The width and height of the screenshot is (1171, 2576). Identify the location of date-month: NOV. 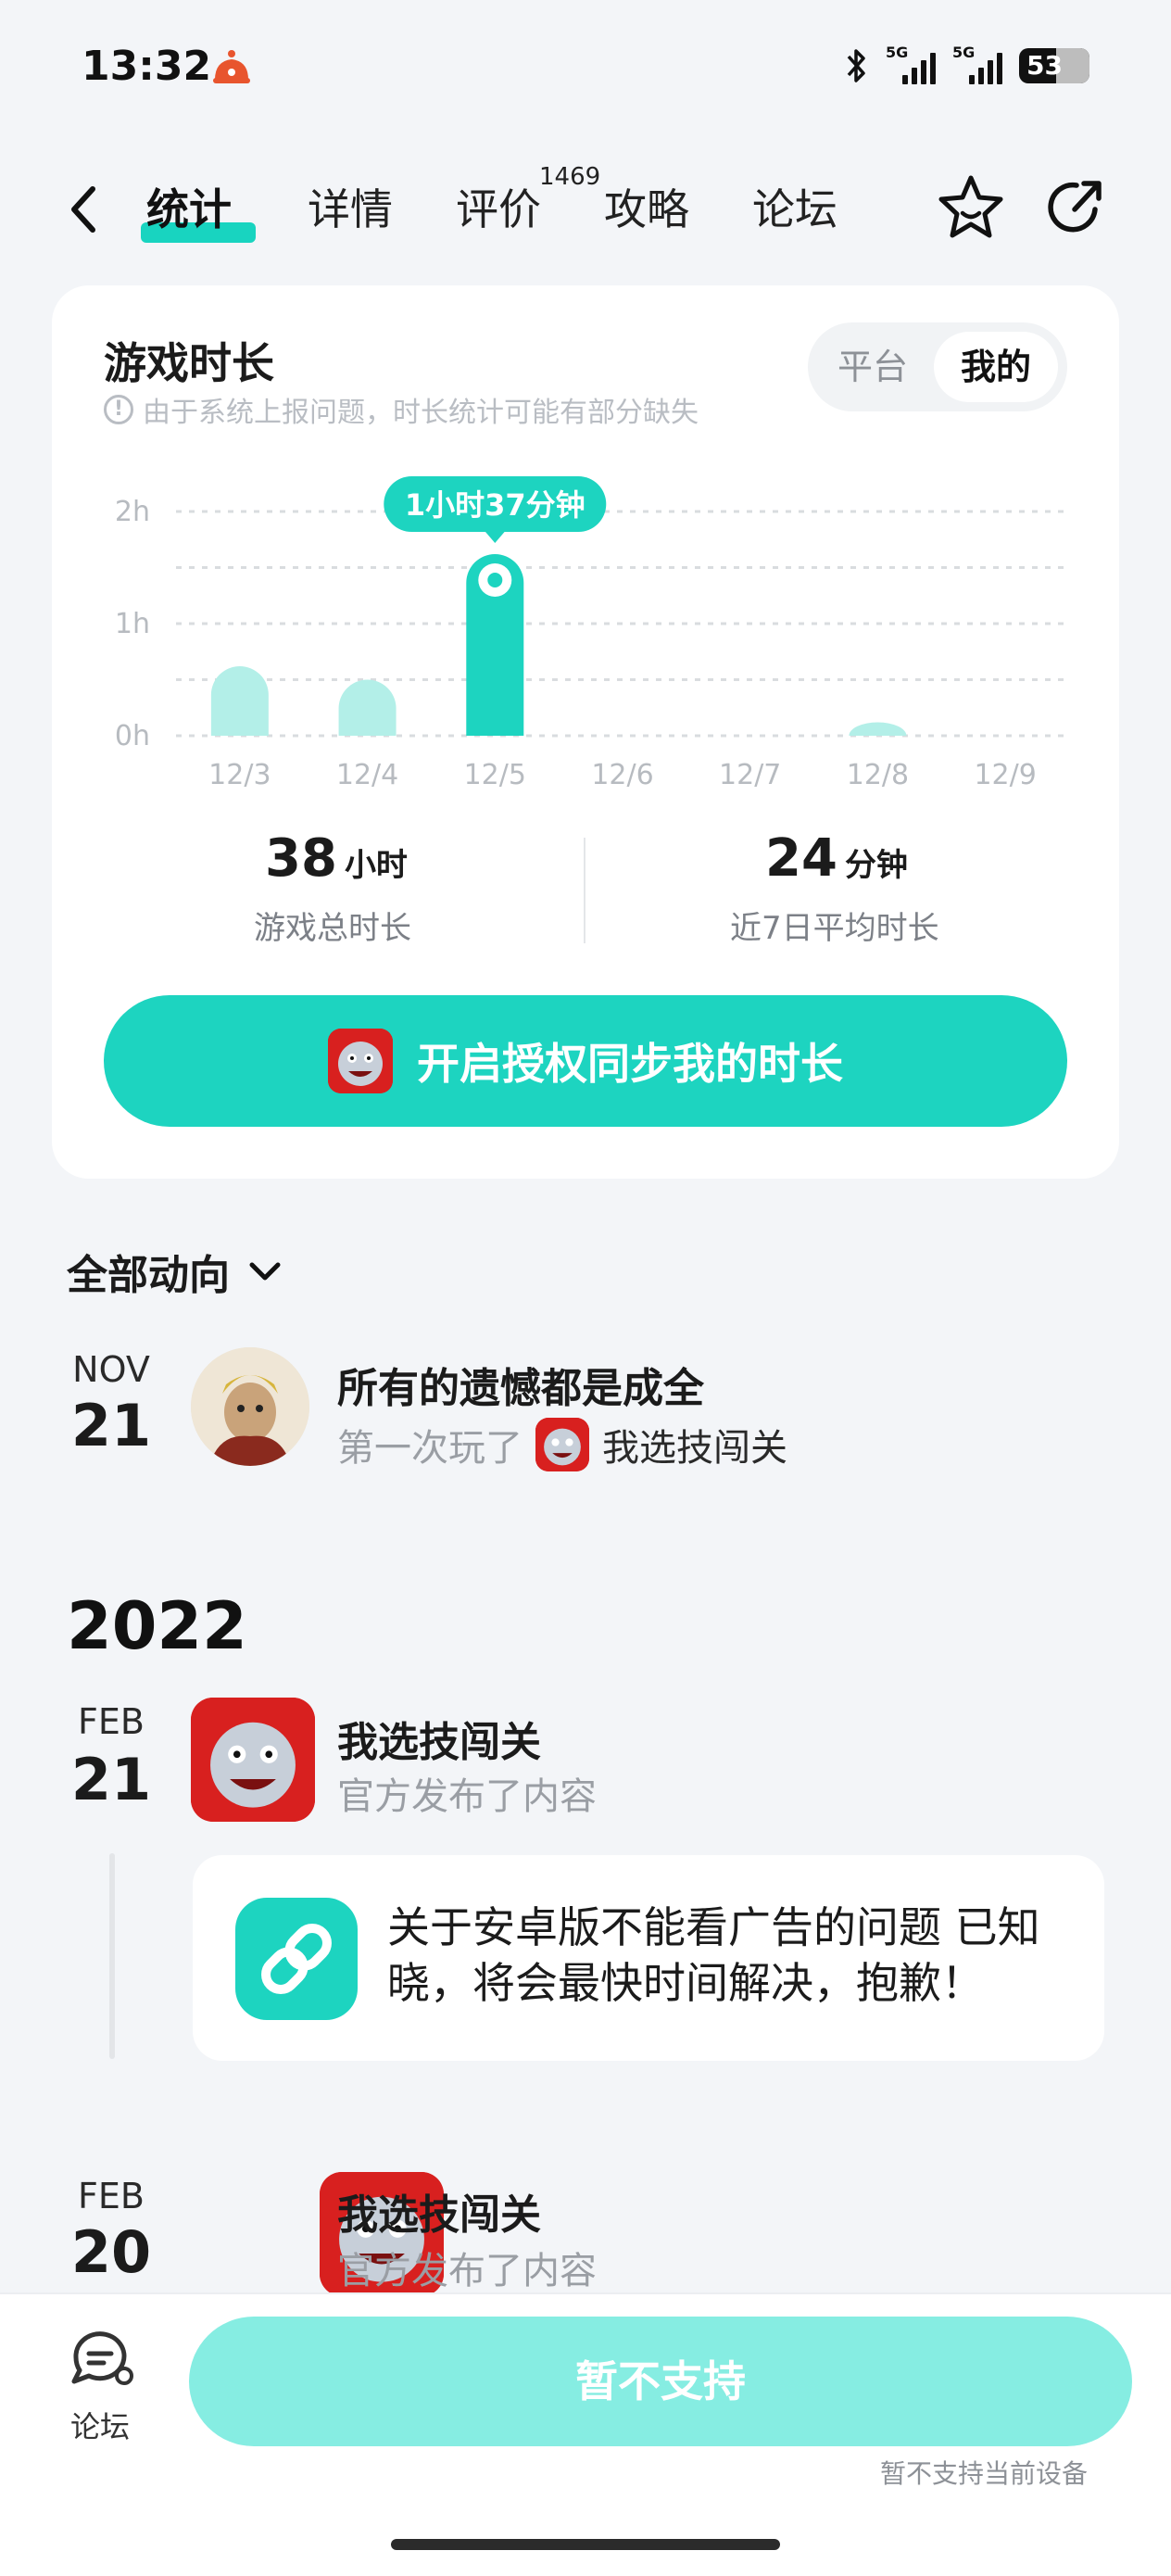
(111, 1369).